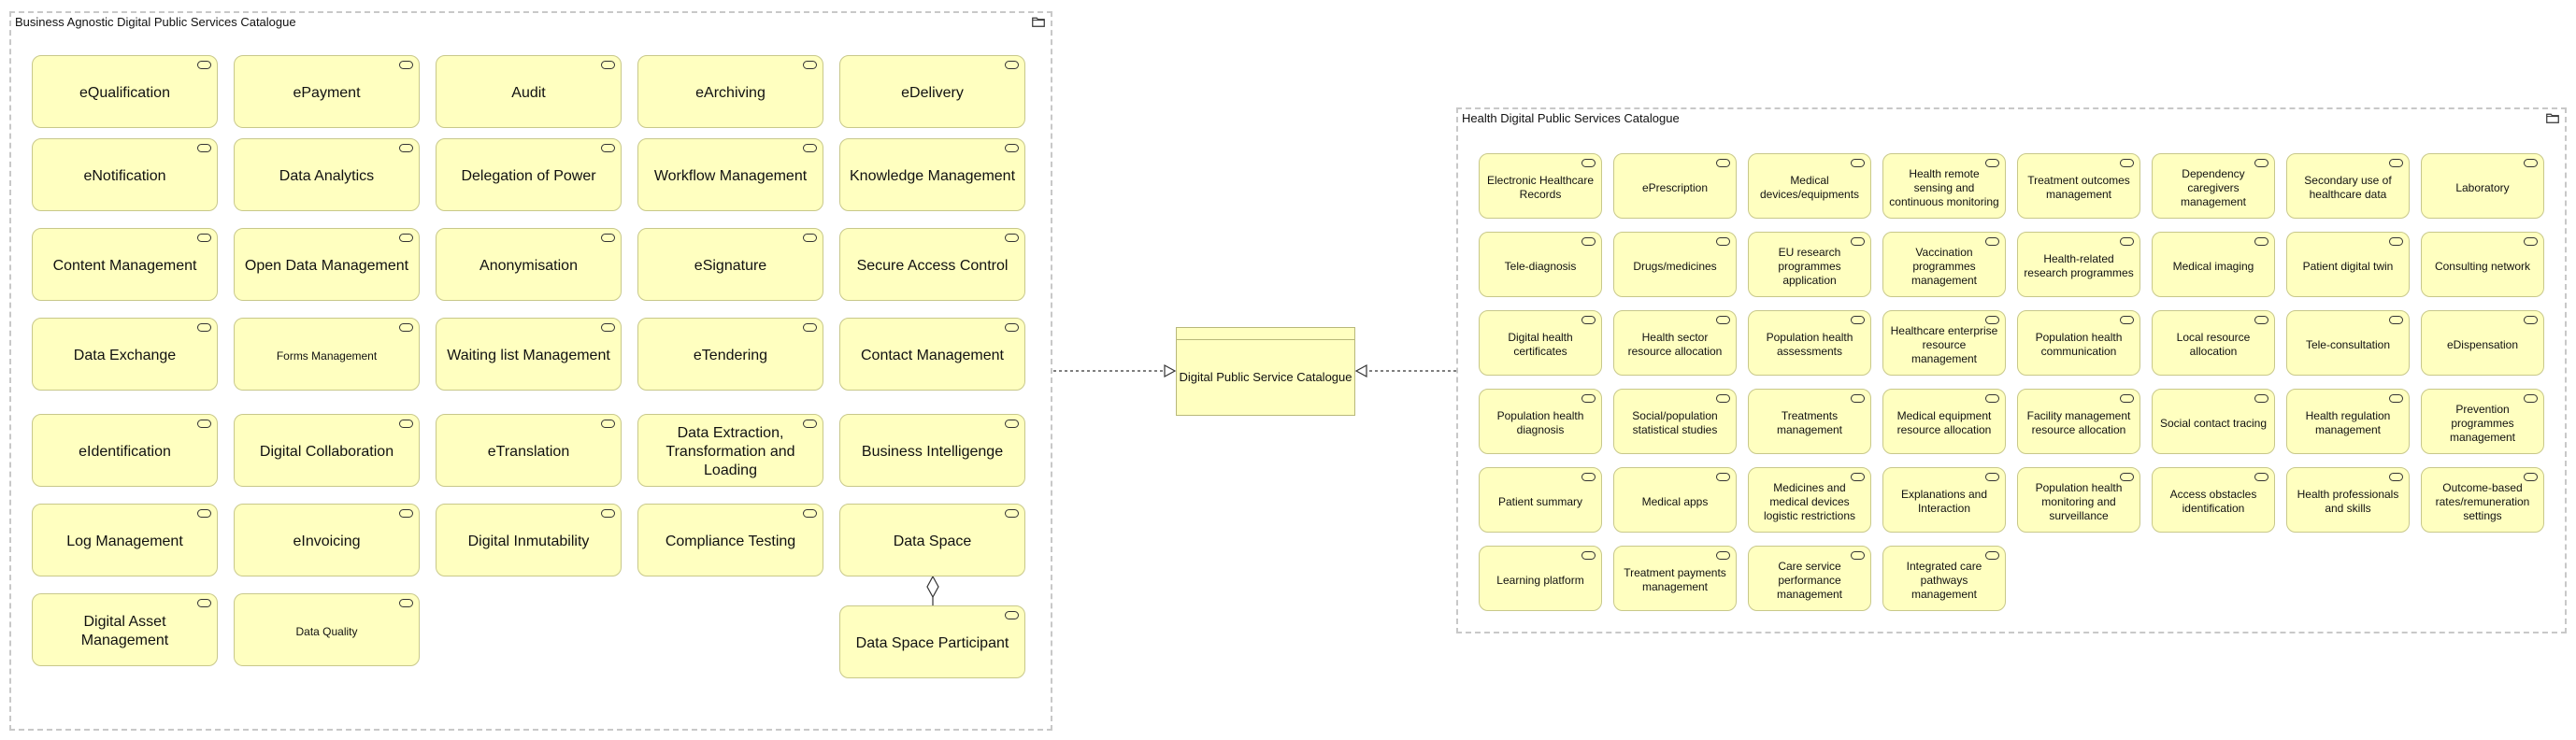  I want to click on service-health-regulation-management: Health regulation management, so click(2348, 421).